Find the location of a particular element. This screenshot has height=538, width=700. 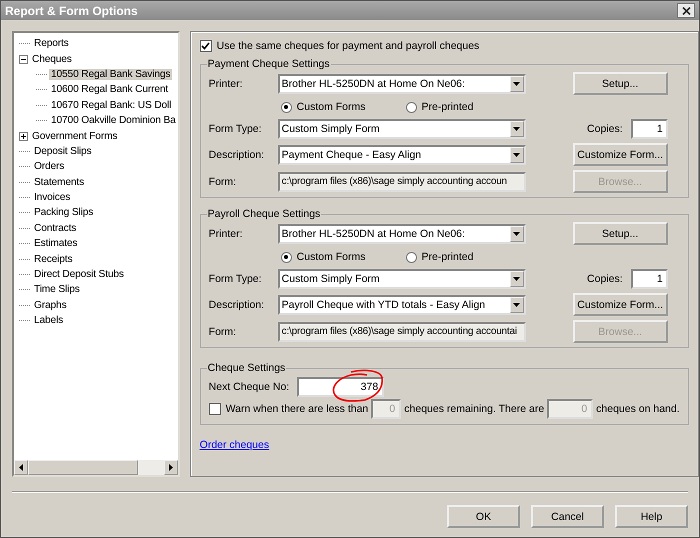

scrollbar-thumb is located at coordinates (83, 467).